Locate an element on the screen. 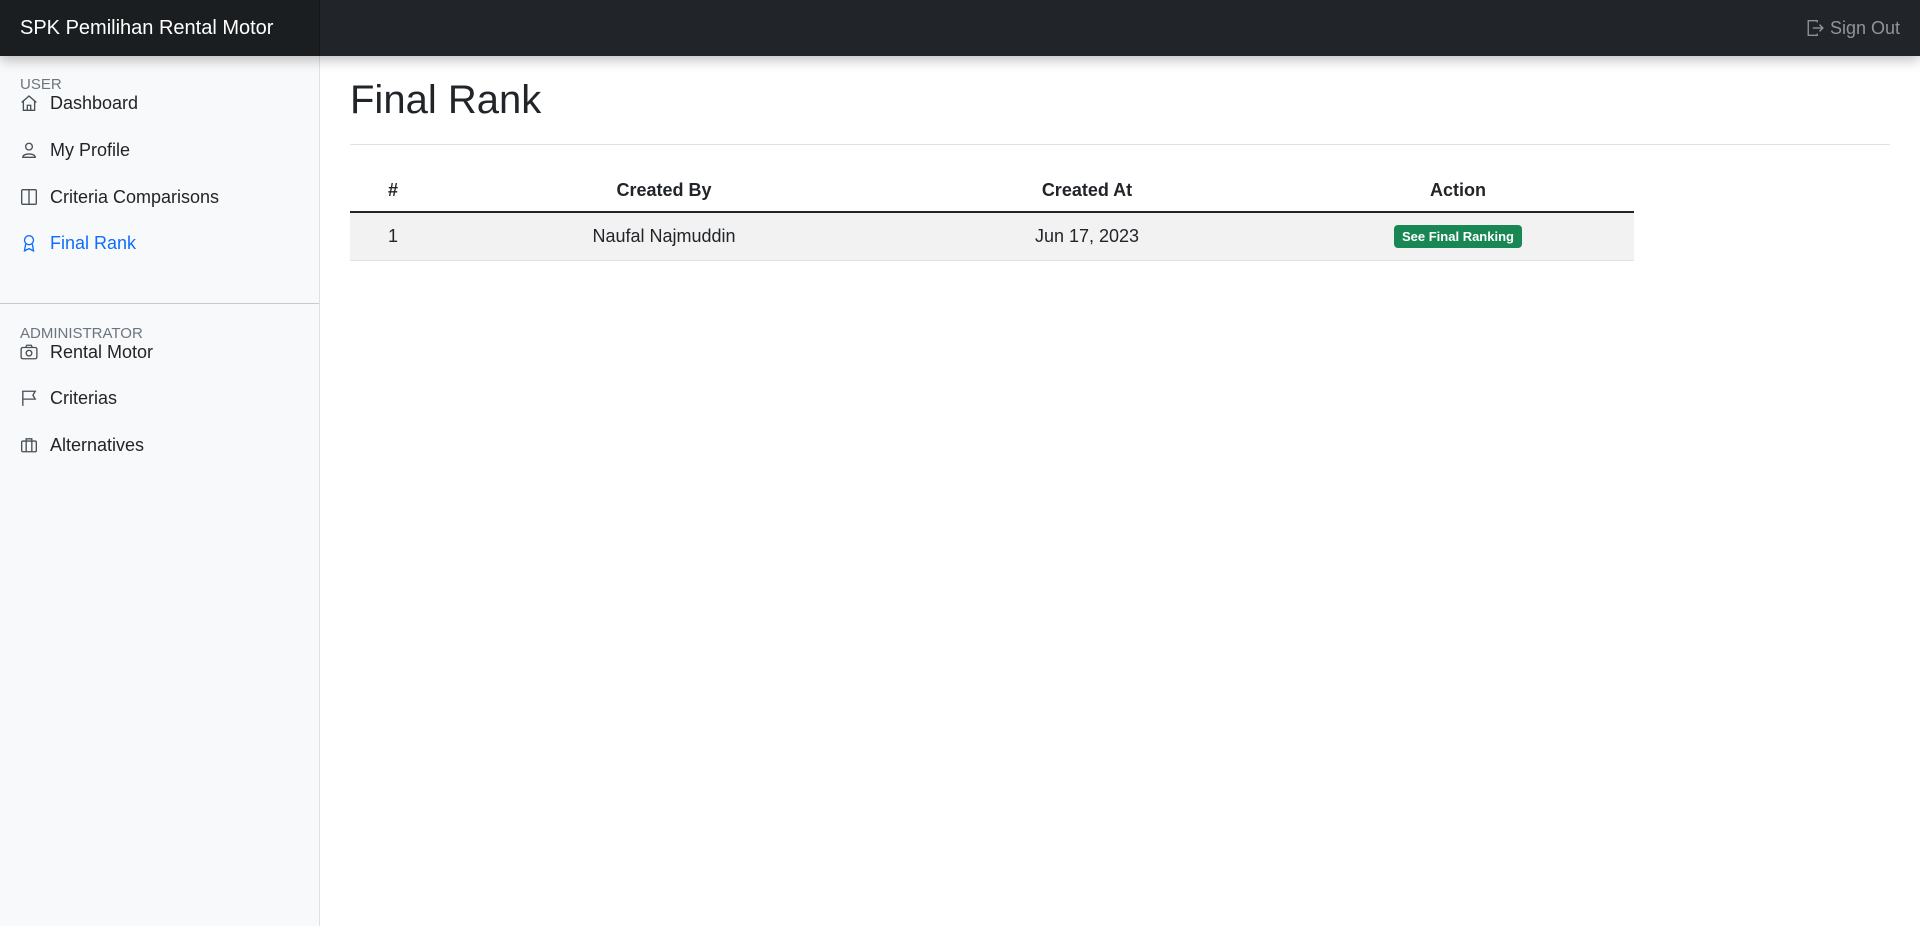  sidebar-item-dashboard: Dashboard is located at coordinates (160, 103).